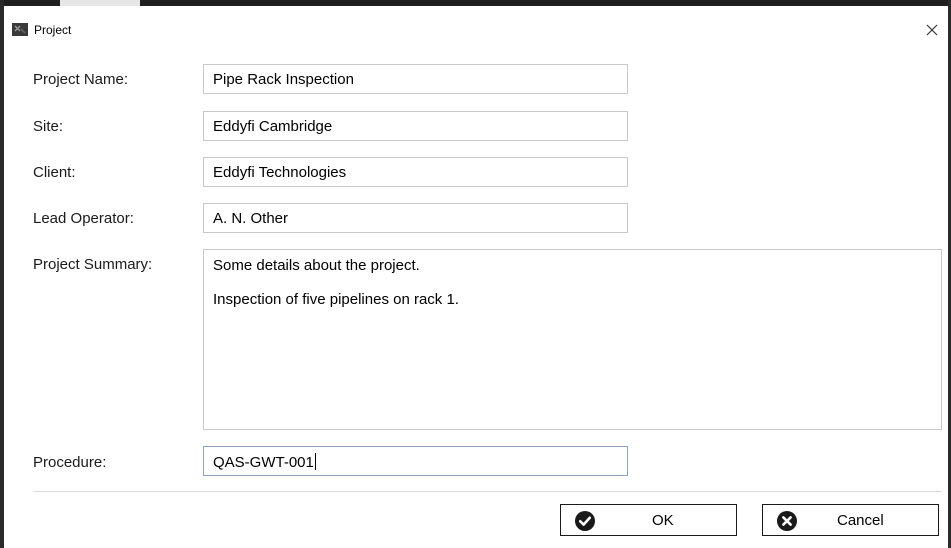  I want to click on client-input: Eddyfi Technologies, so click(415, 172).